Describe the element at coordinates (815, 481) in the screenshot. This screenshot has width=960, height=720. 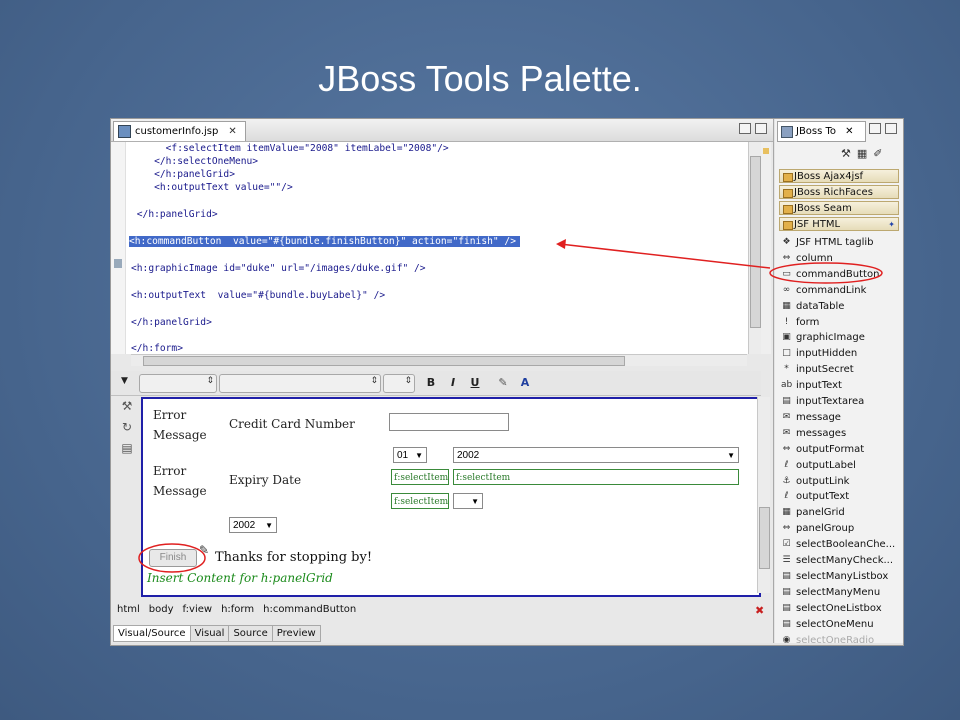
I see `palette-item-outputlink: ⚓ outputLink` at that location.